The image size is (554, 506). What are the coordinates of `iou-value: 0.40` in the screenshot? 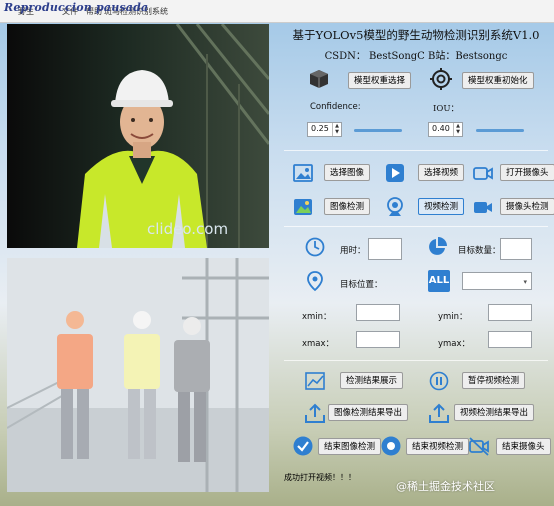 It's located at (441, 128).